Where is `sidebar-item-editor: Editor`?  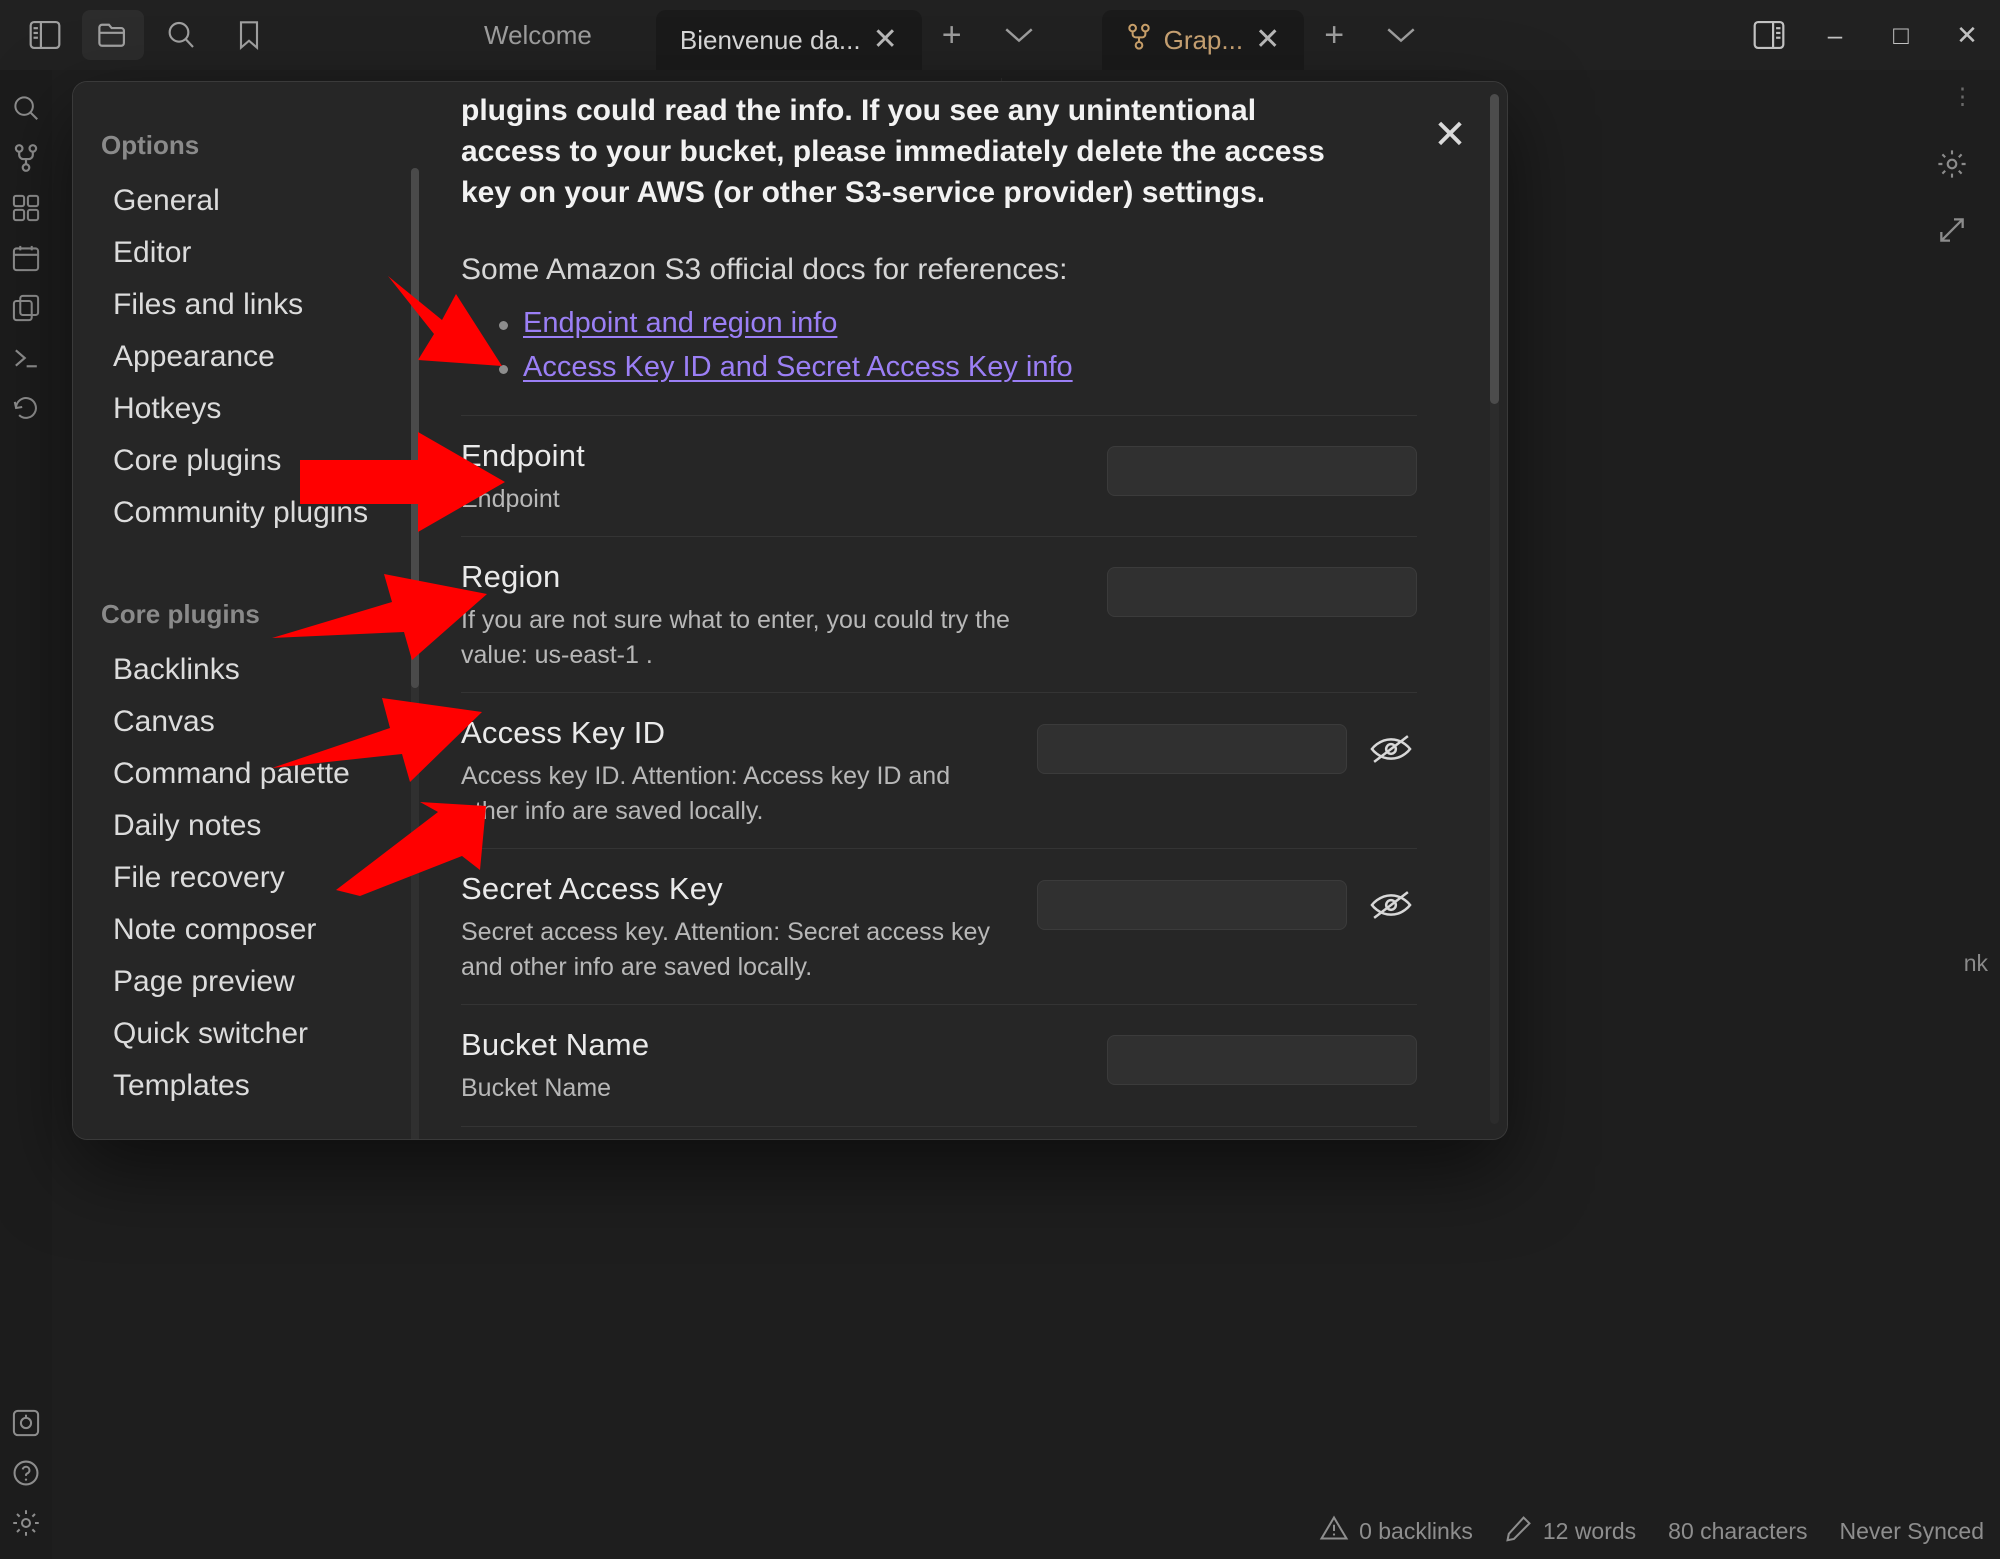 sidebar-item-editor: Editor is located at coordinates (252, 253).